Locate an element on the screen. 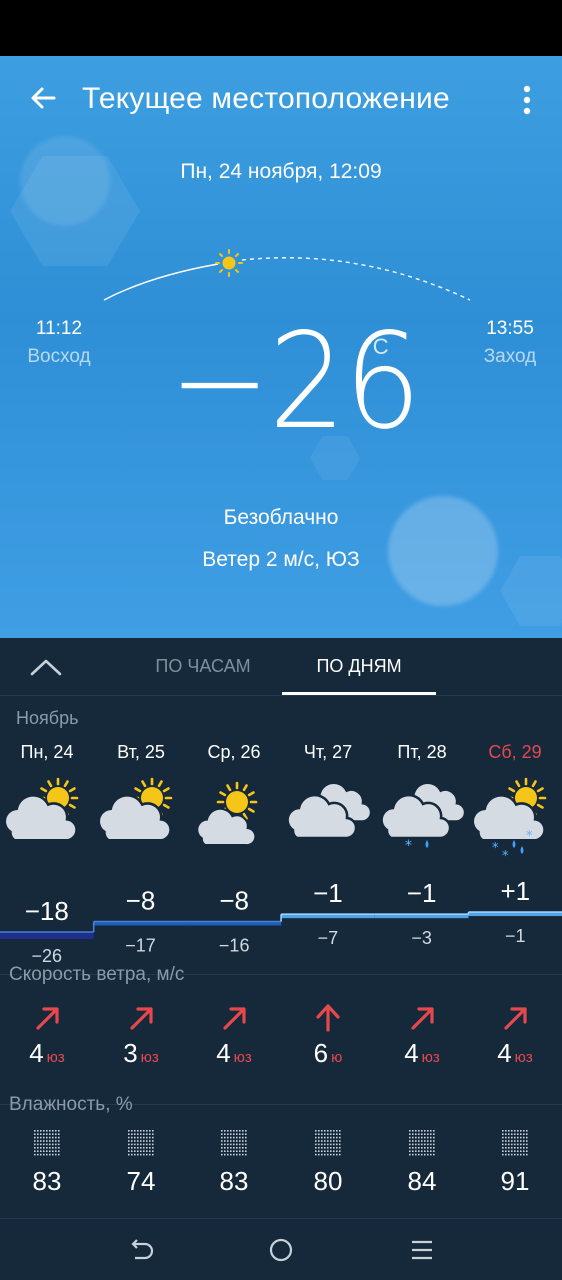 The width and height of the screenshot is (562, 1280). forecast-tabs: ПО ЧАСАМ ПО ДНЯМ is located at coordinates (281, 667).